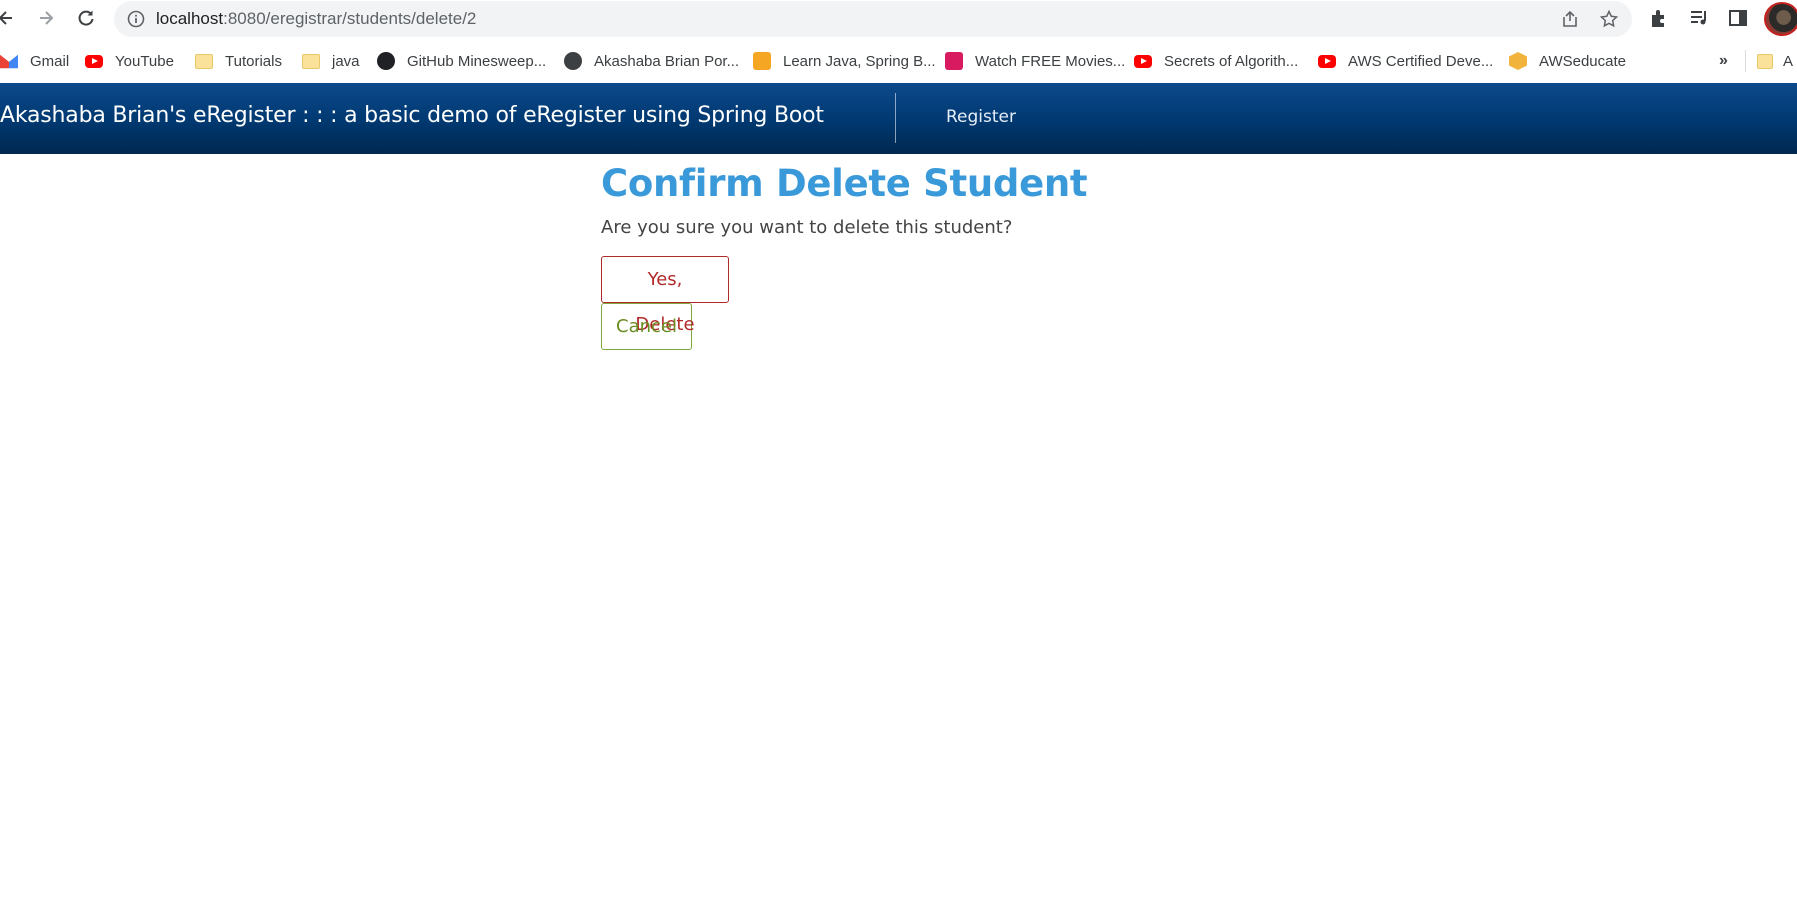 Image resolution: width=1797 pixels, height=916 pixels. What do you see at coordinates (190, 18) in the screenshot?
I see `url-host: localhost` at bounding box center [190, 18].